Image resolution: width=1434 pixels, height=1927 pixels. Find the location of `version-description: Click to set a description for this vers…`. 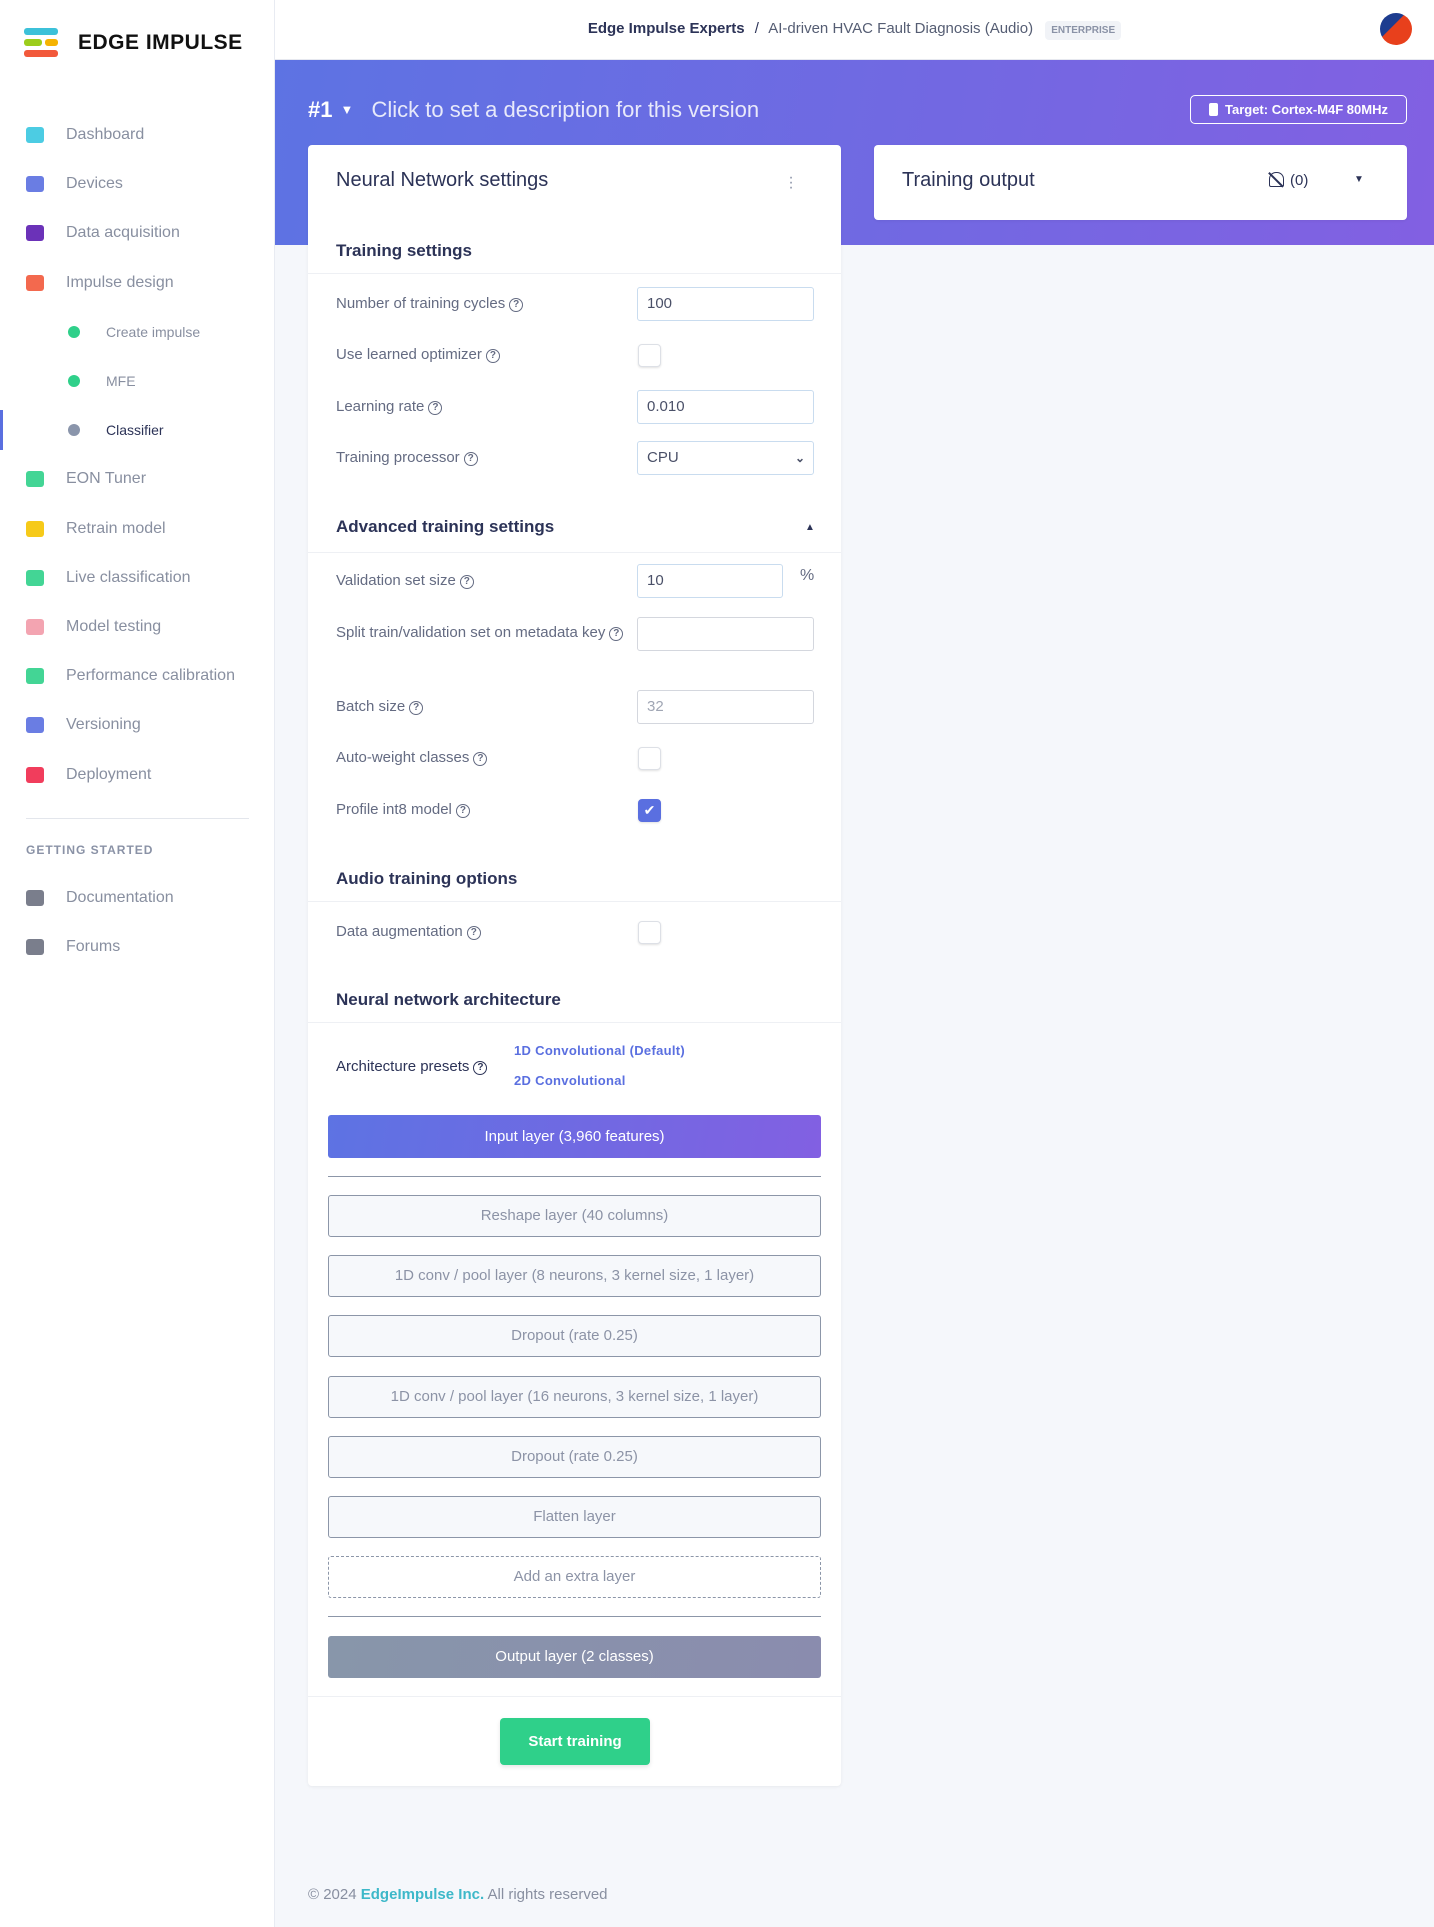

version-description: Click to set a description for this vers… is located at coordinates (565, 109).